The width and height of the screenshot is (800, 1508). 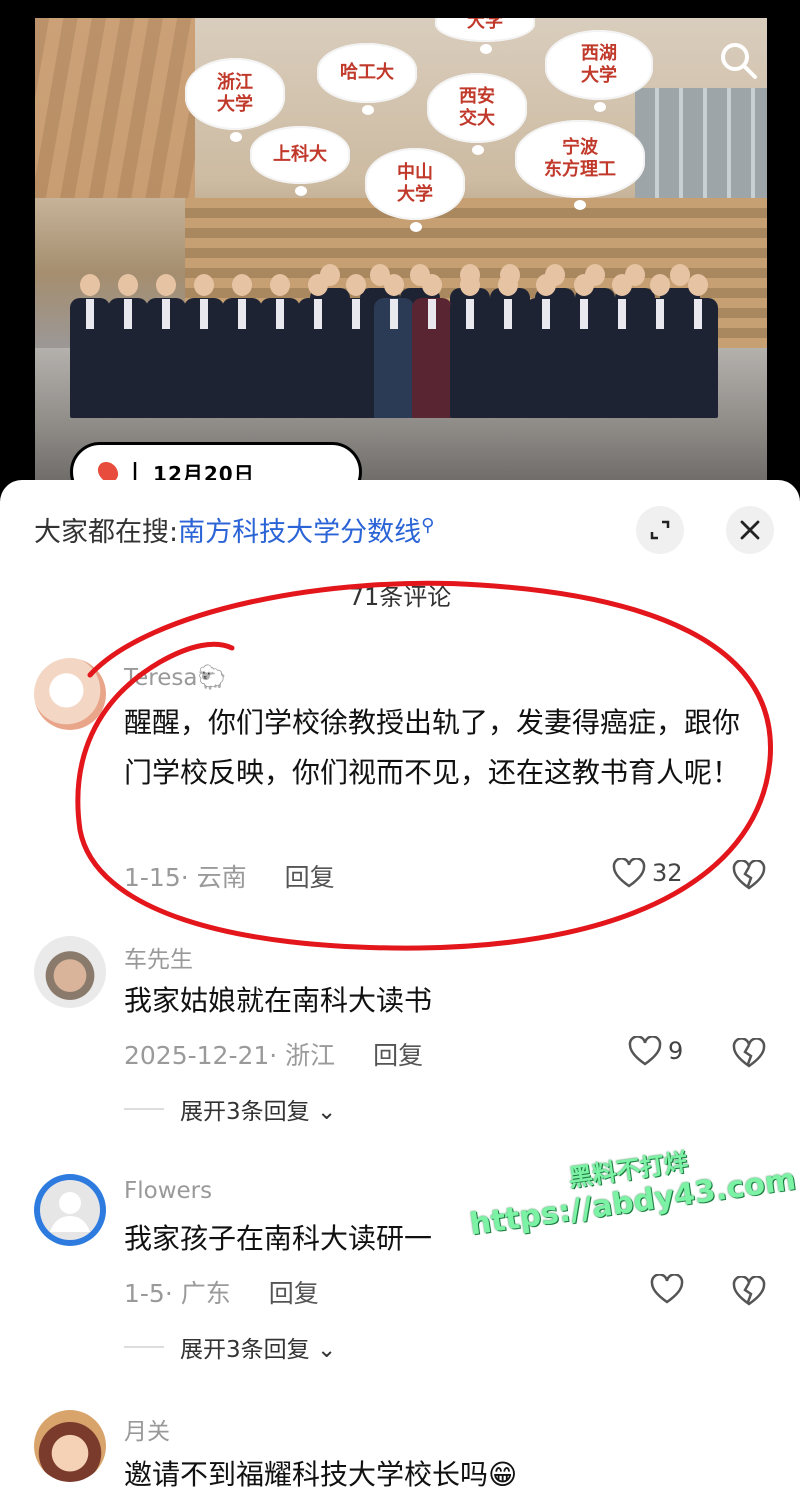 What do you see at coordinates (599, 71) in the screenshot?
I see `thought-bubble: 西湖 大学` at bounding box center [599, 71].